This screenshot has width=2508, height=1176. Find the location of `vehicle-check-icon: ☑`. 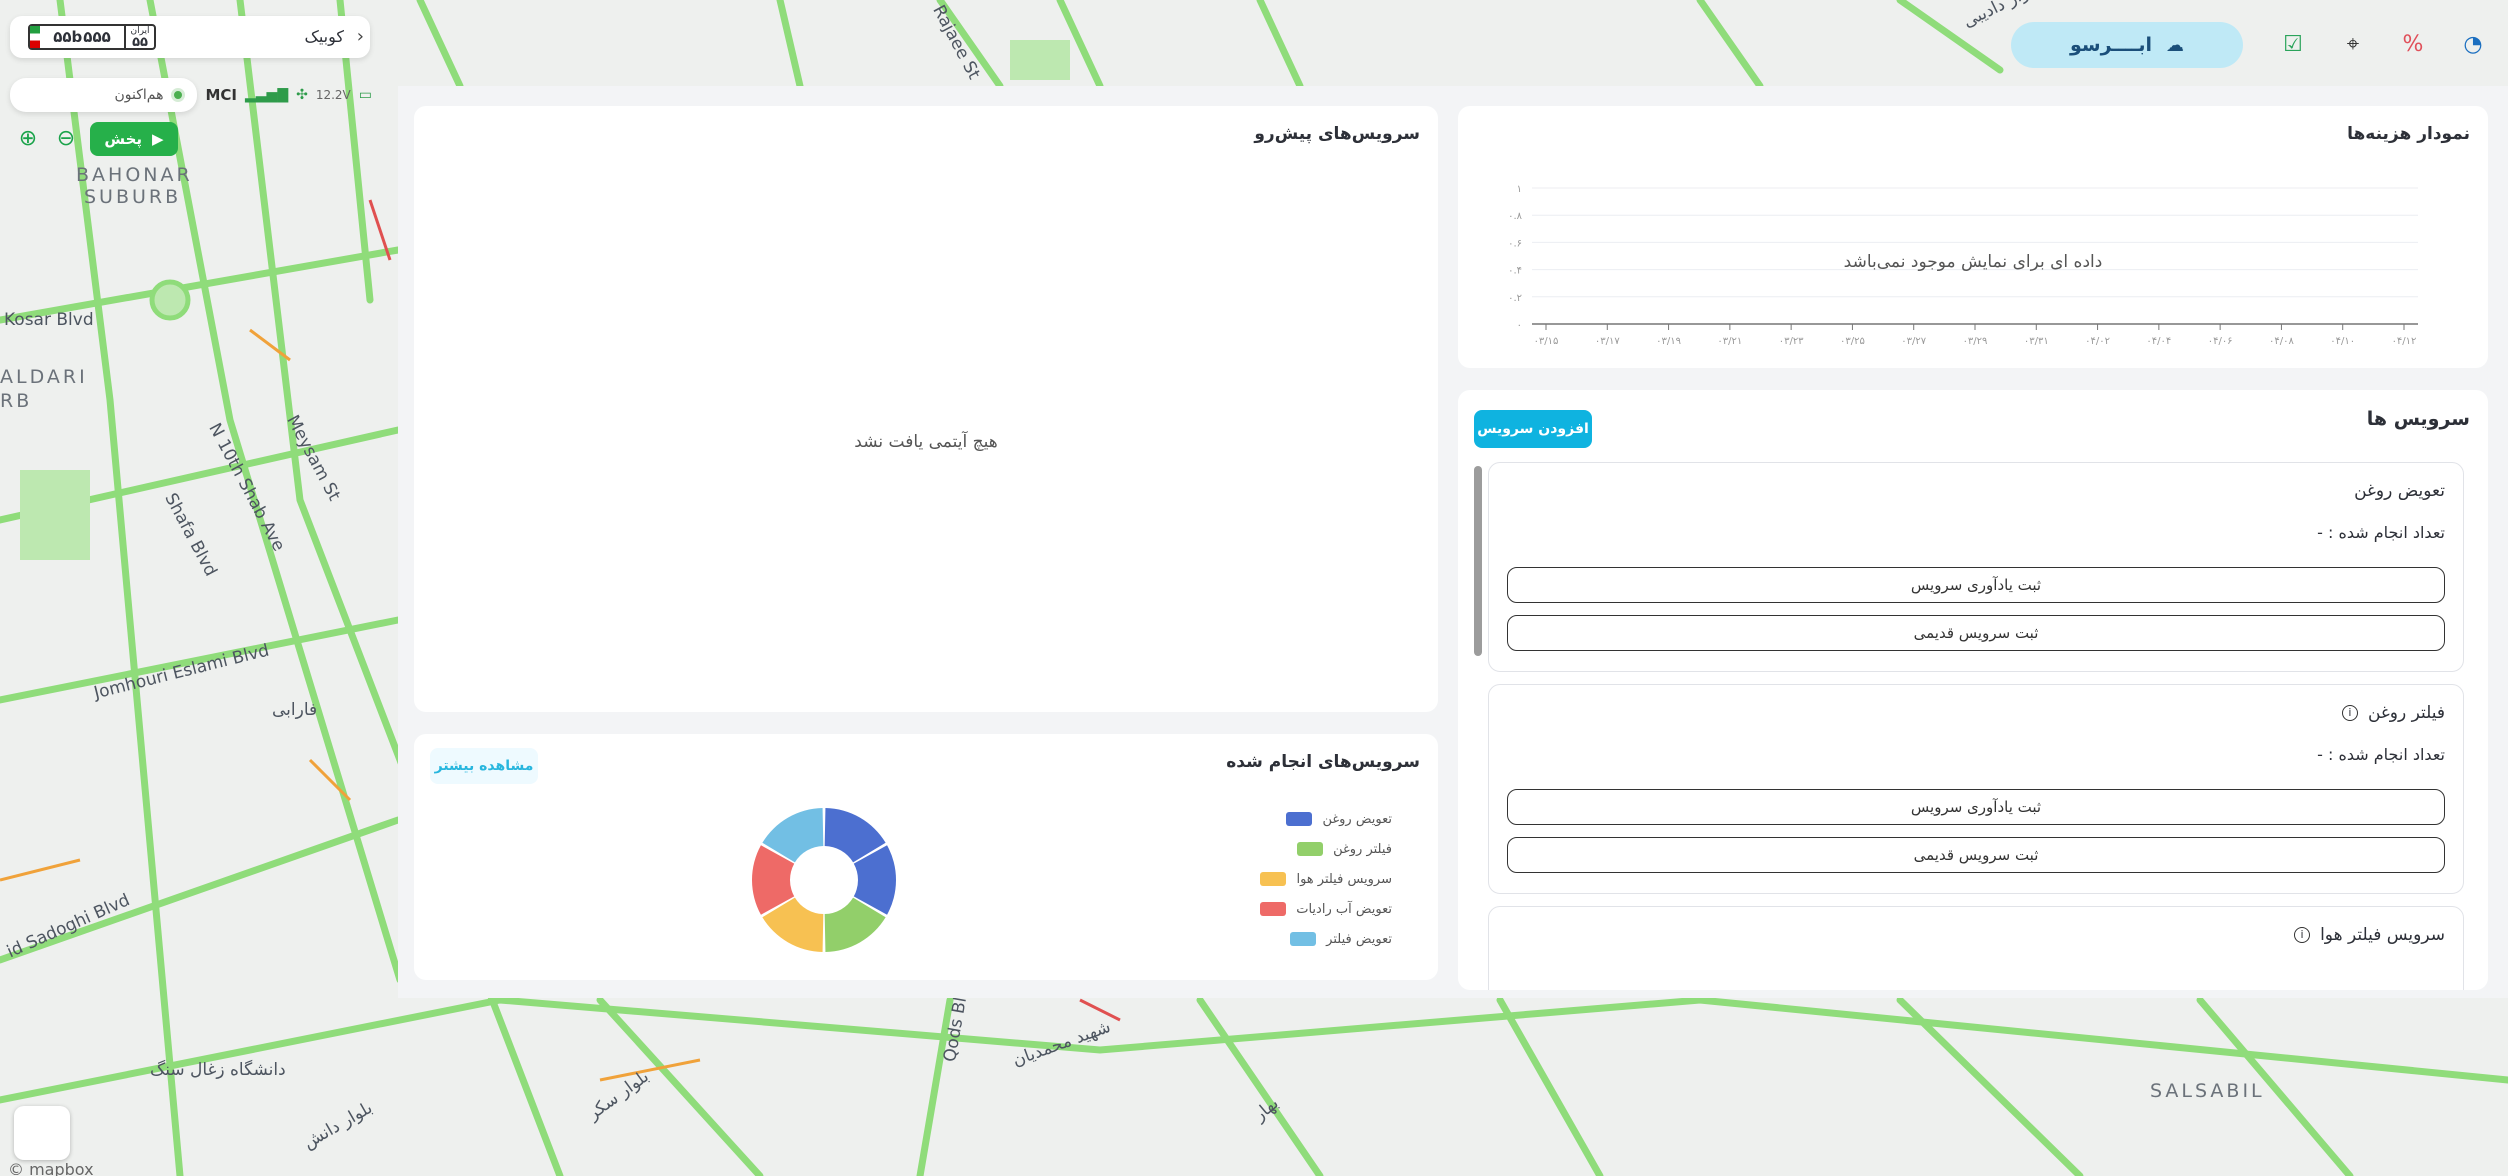

vehicle-check-icon: ☑ is located at coordinates (2293, 45).